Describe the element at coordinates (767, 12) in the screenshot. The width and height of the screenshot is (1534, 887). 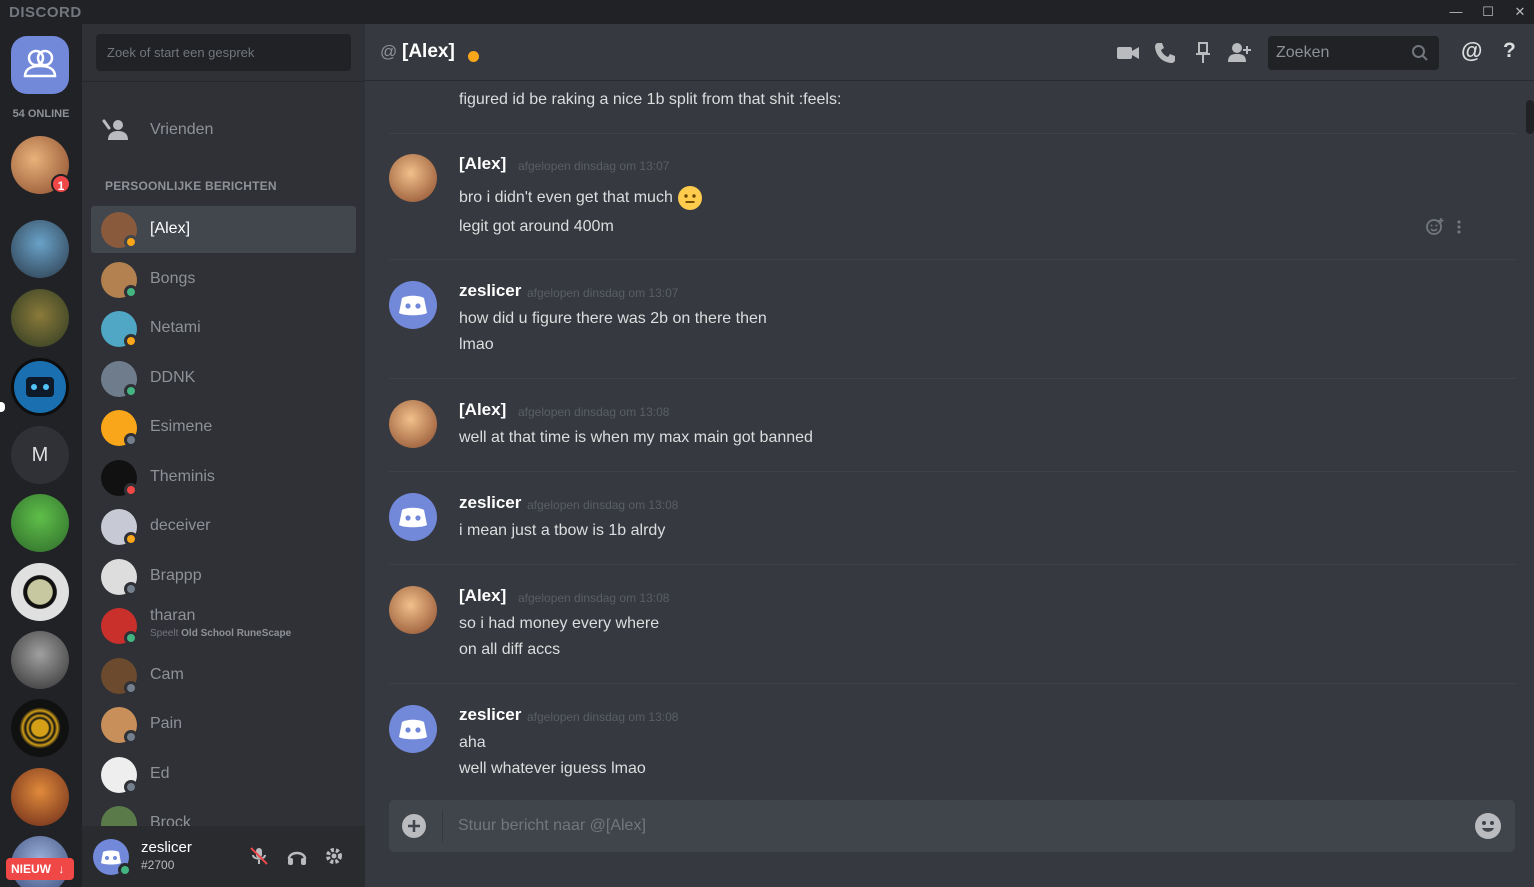
I see `title-bar: DISCORD — ☐ ✕` at that location.